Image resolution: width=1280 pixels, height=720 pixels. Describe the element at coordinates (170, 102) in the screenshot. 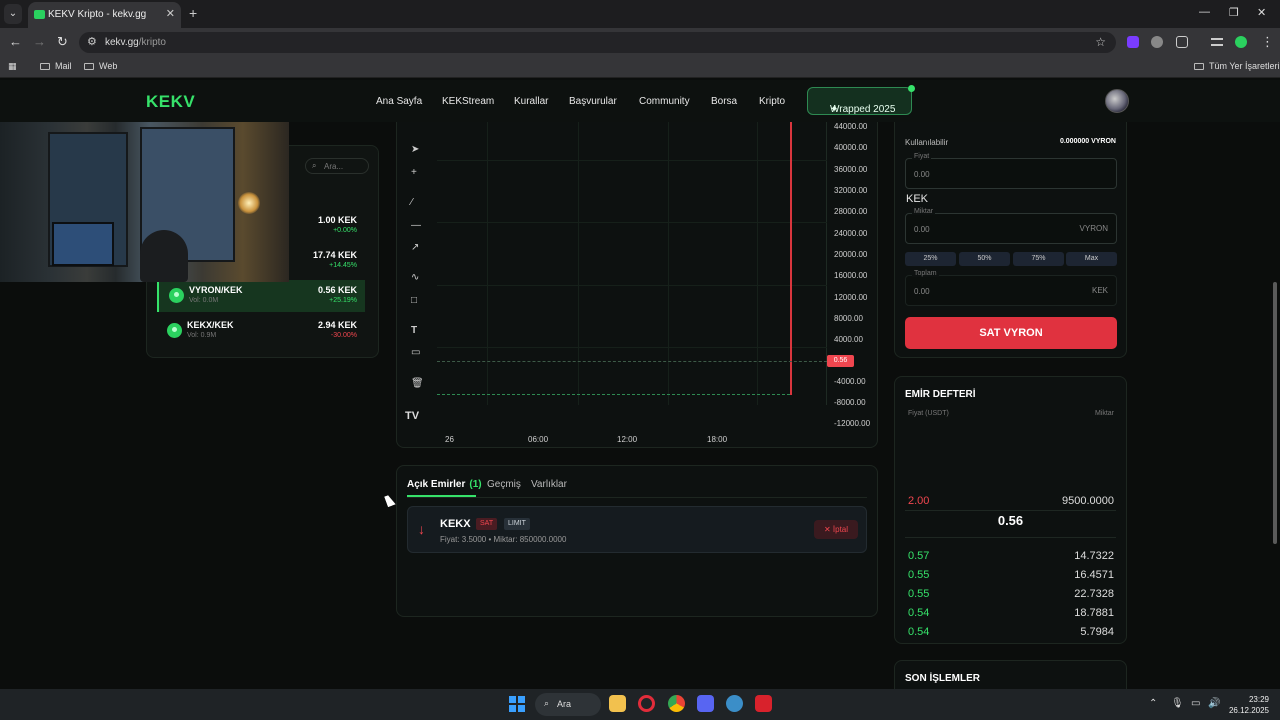

I see `site-logo: KEKV` at that location.